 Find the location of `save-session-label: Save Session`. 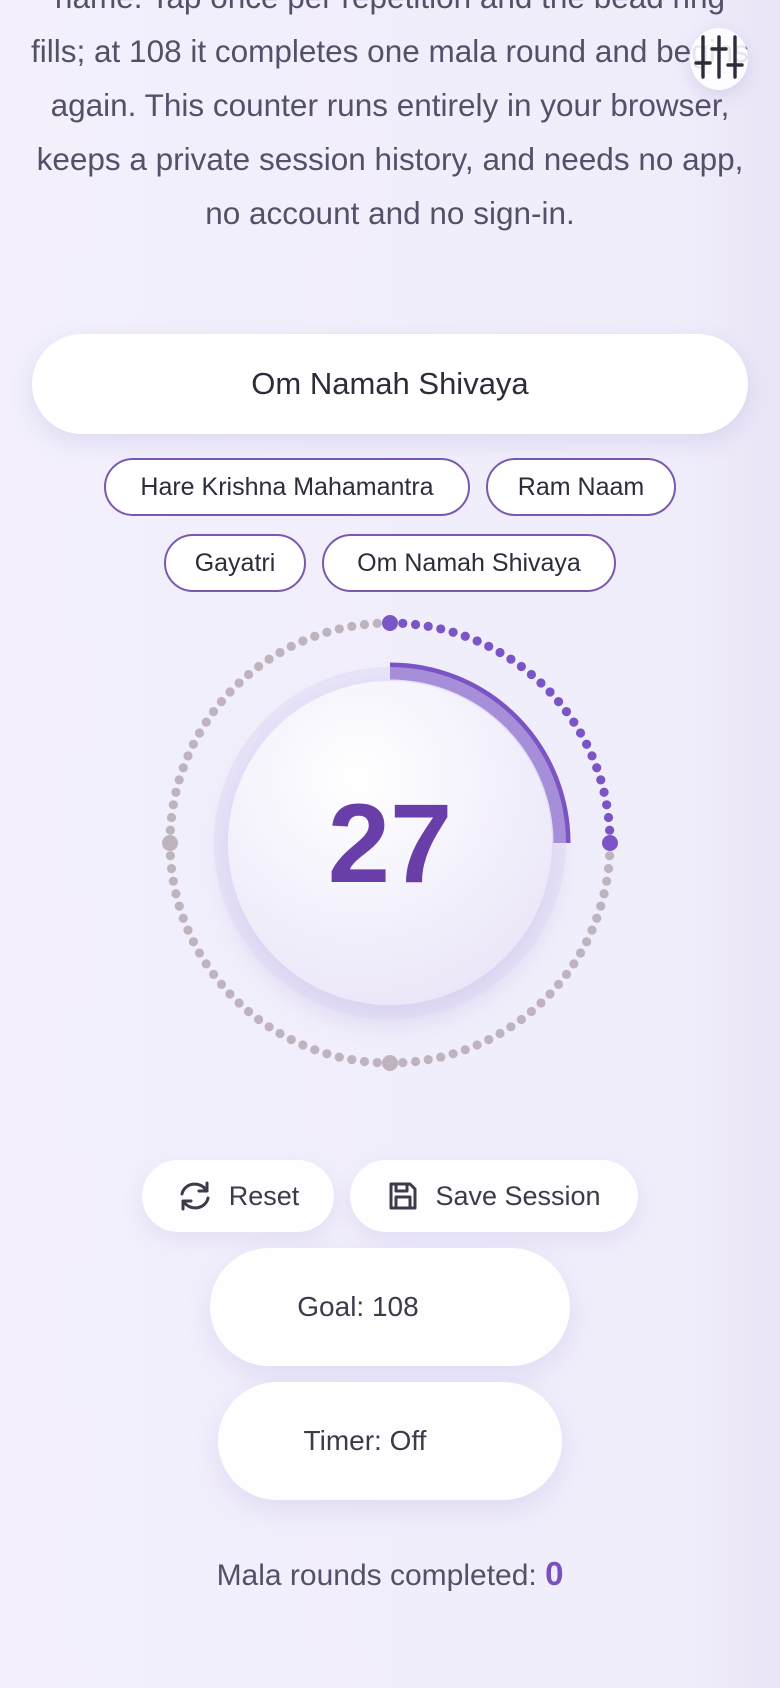

save-session-label: Save Session is located at coordinates (518, 1195).